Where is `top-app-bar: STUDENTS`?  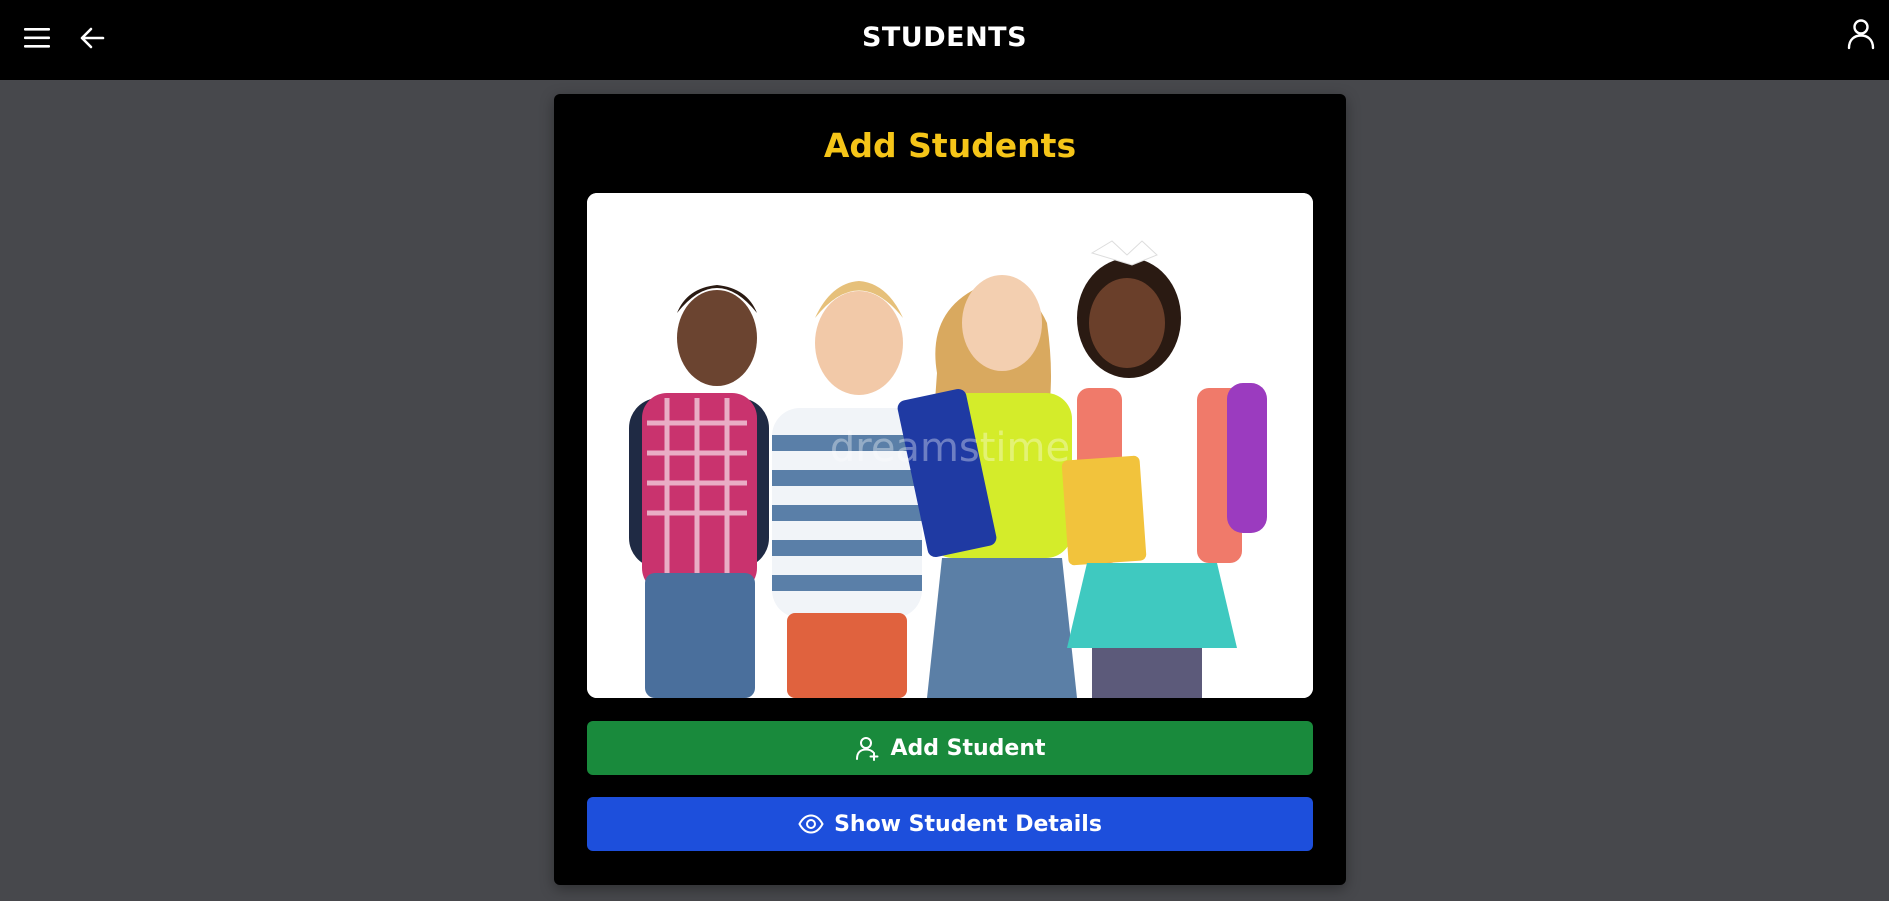
top-app-bar: STUDENTS is located at coordinates (944, 40).